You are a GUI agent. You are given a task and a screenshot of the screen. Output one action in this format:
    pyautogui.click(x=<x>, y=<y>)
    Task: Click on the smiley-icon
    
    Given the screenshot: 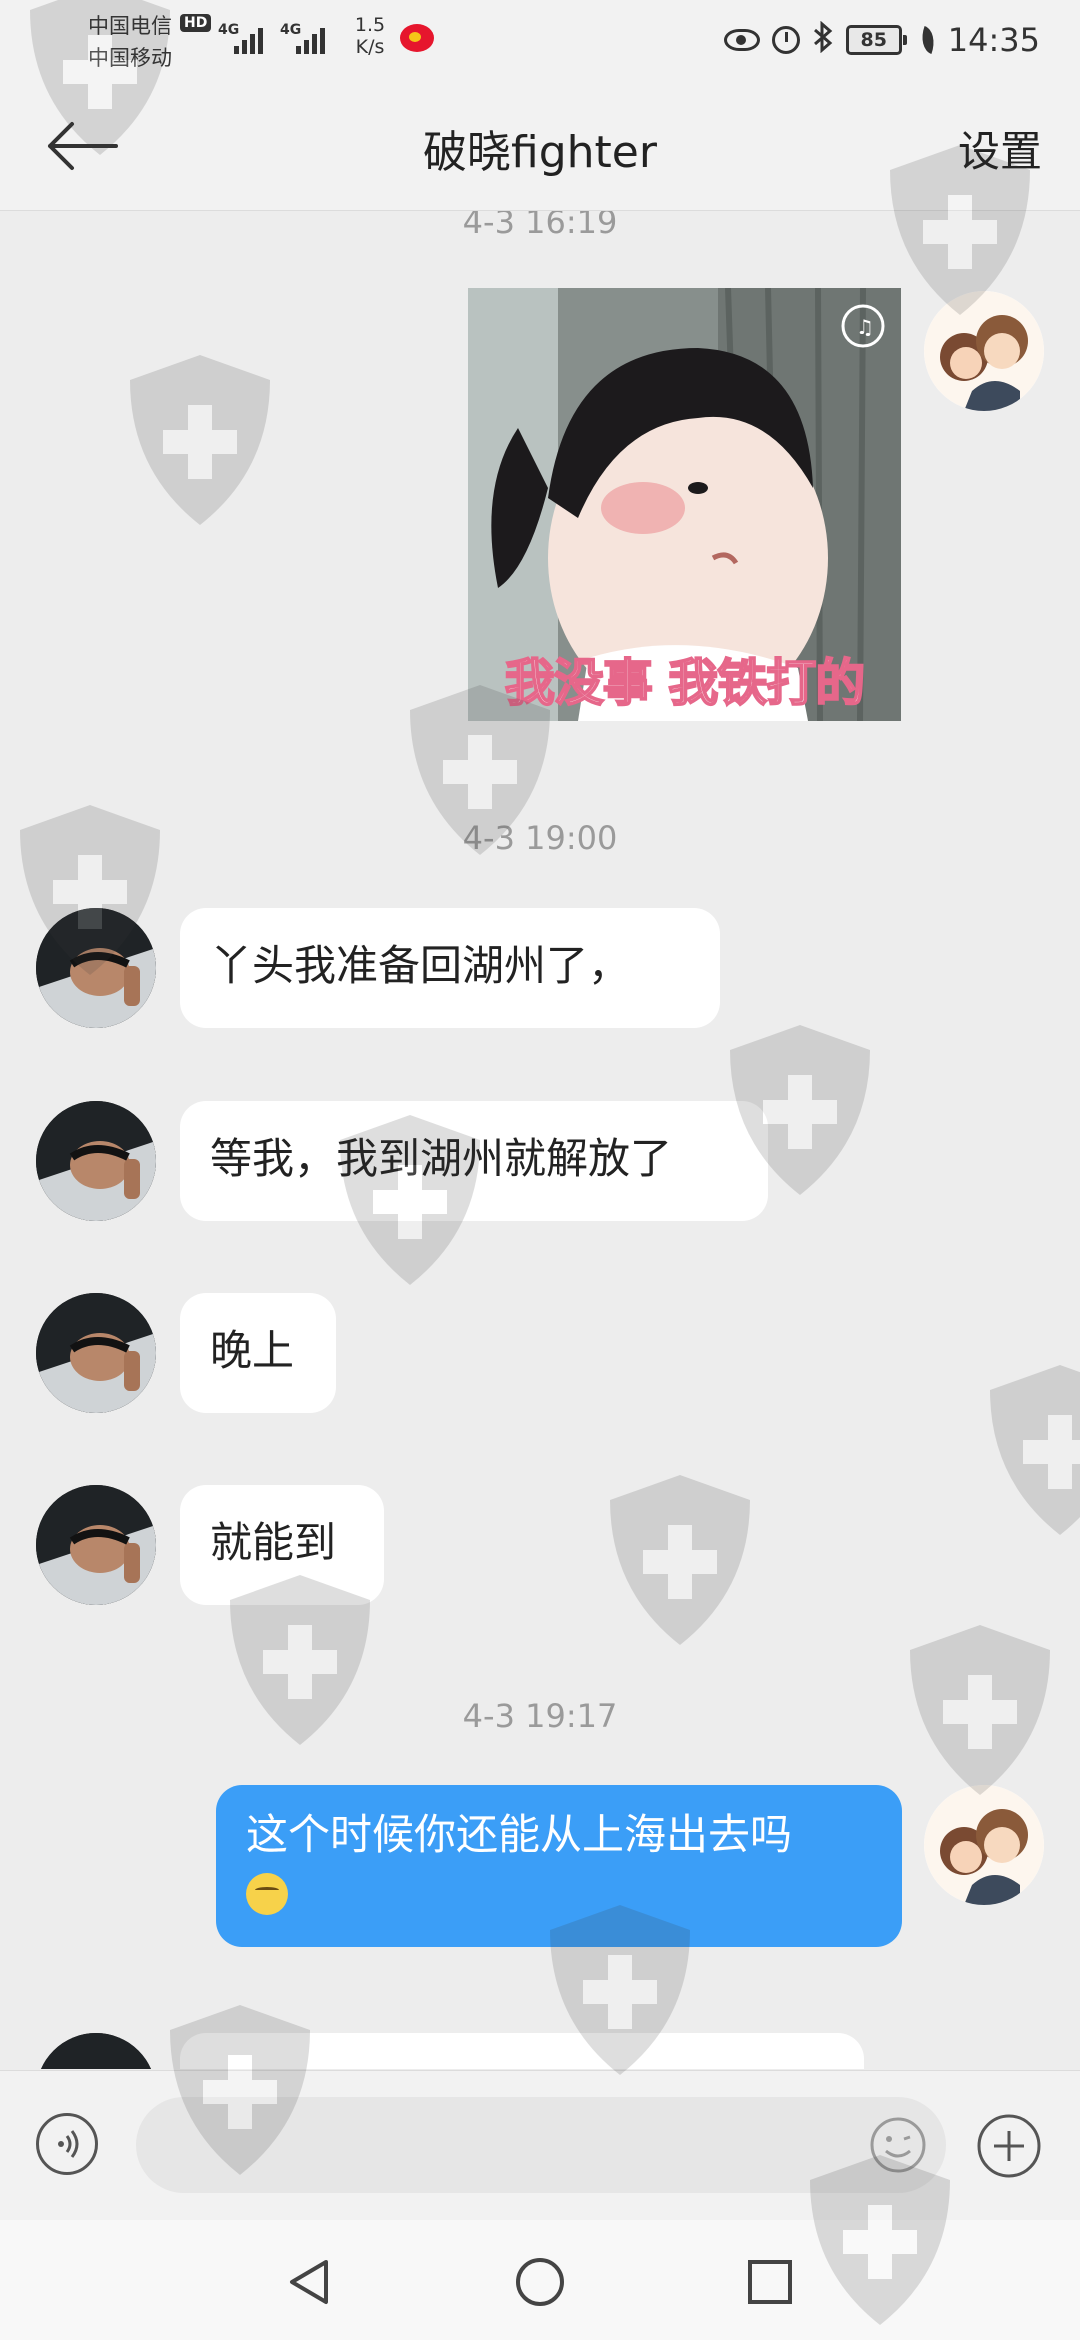 What is the action you would take?
    pyautogui.click(x=898, y=2145)
    